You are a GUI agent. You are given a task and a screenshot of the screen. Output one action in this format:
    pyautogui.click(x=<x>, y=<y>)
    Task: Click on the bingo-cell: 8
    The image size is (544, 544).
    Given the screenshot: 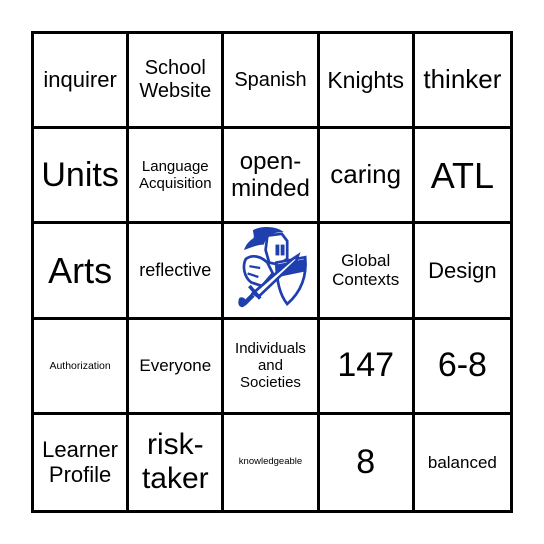 What is the action you would take?
    pyautogui.click(x=367, y=462)
    